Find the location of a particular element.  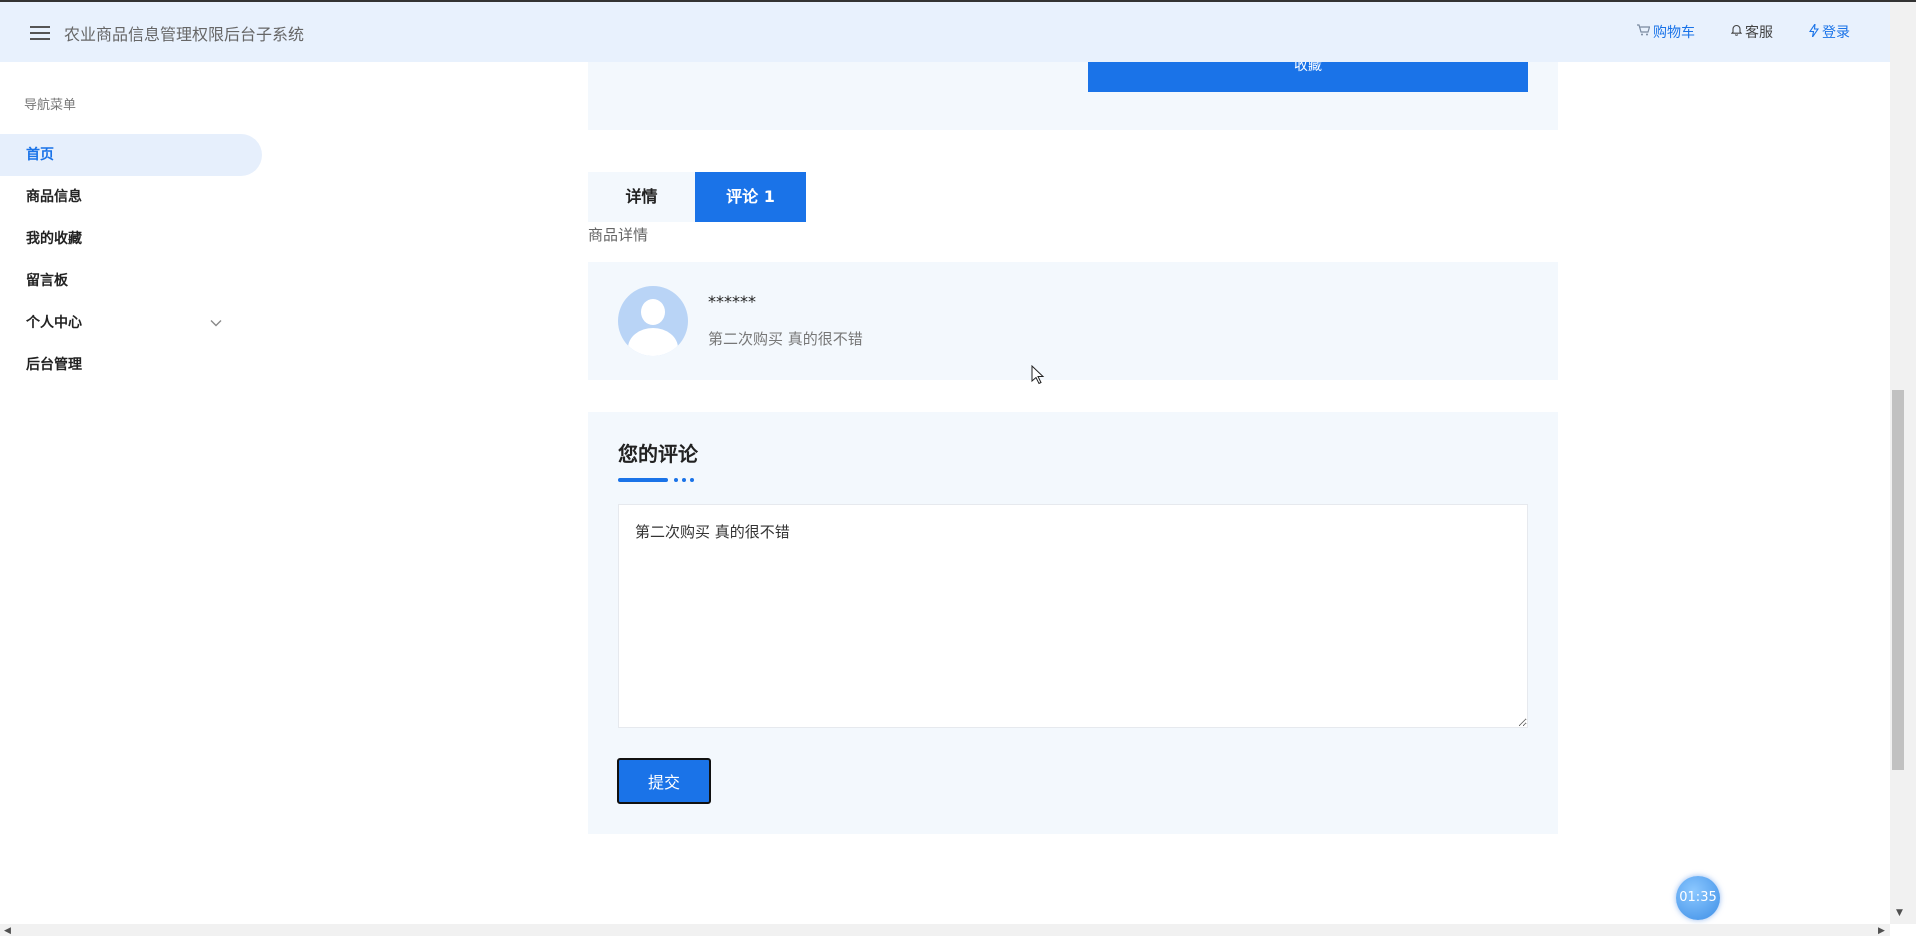

sidebar-item-message-board: 留言板 is located at coordinates (131, 281).